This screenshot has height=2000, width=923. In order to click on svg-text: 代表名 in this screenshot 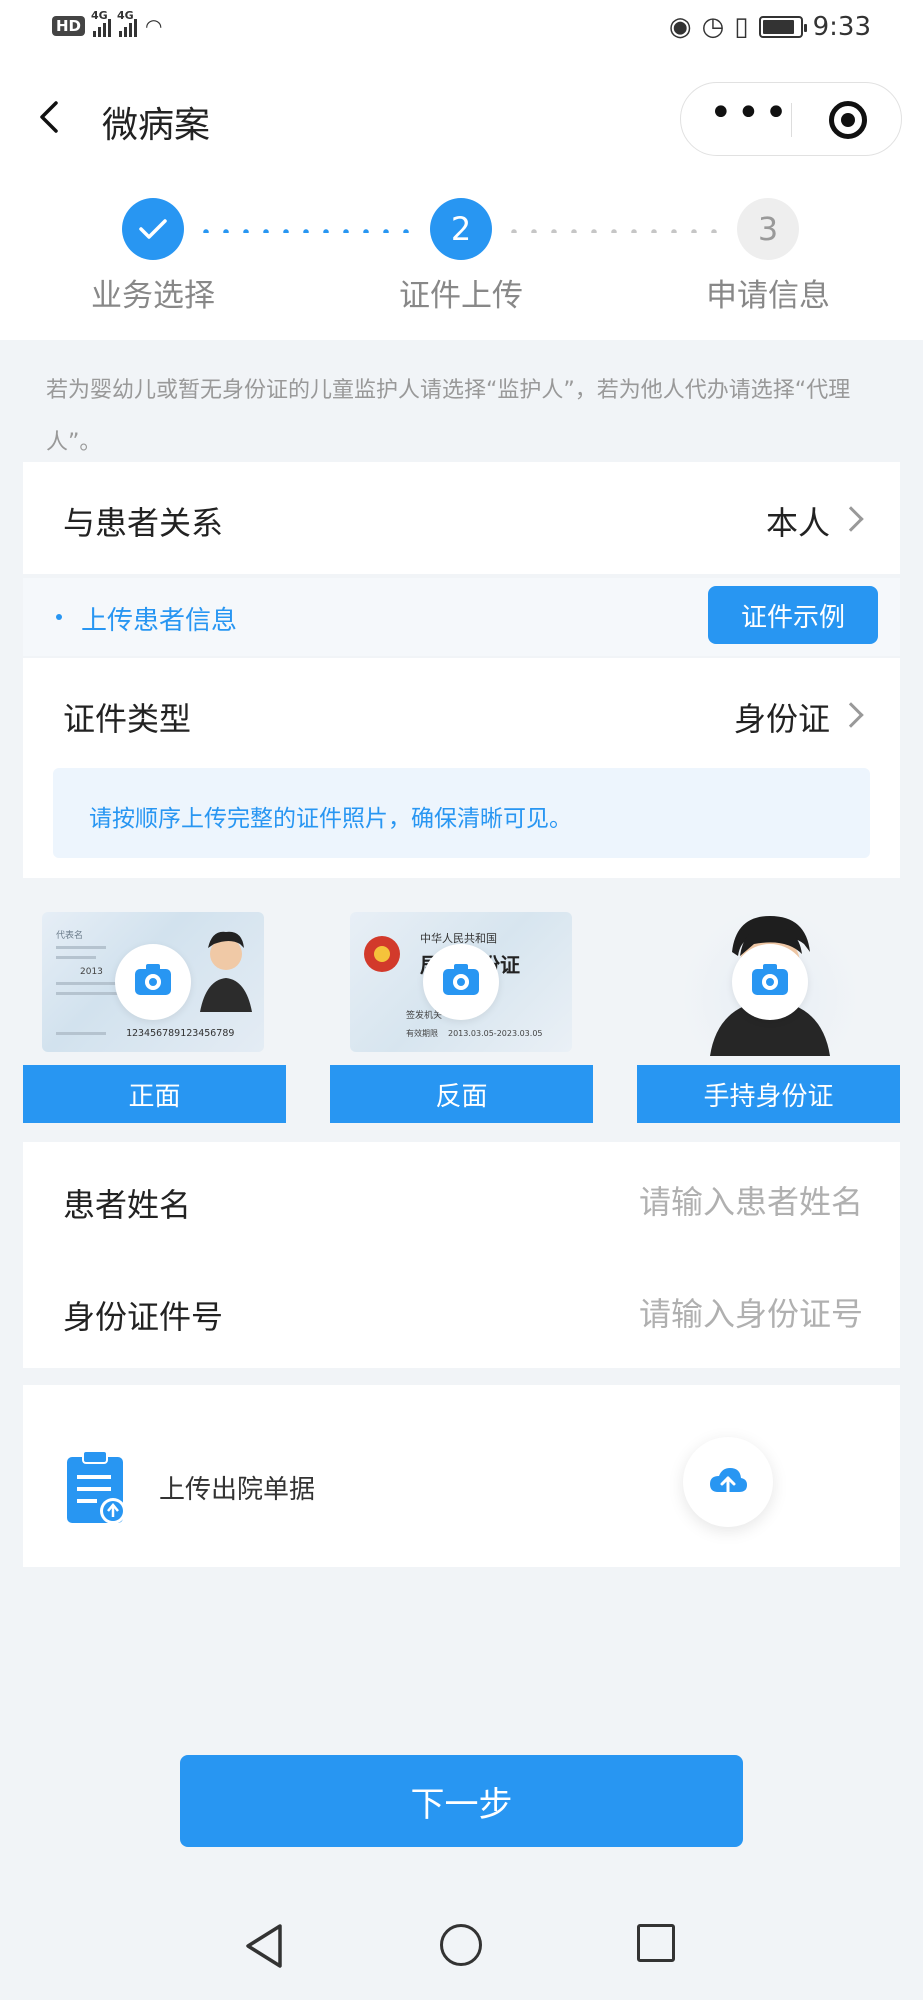, I will do `click(69, 935)`.